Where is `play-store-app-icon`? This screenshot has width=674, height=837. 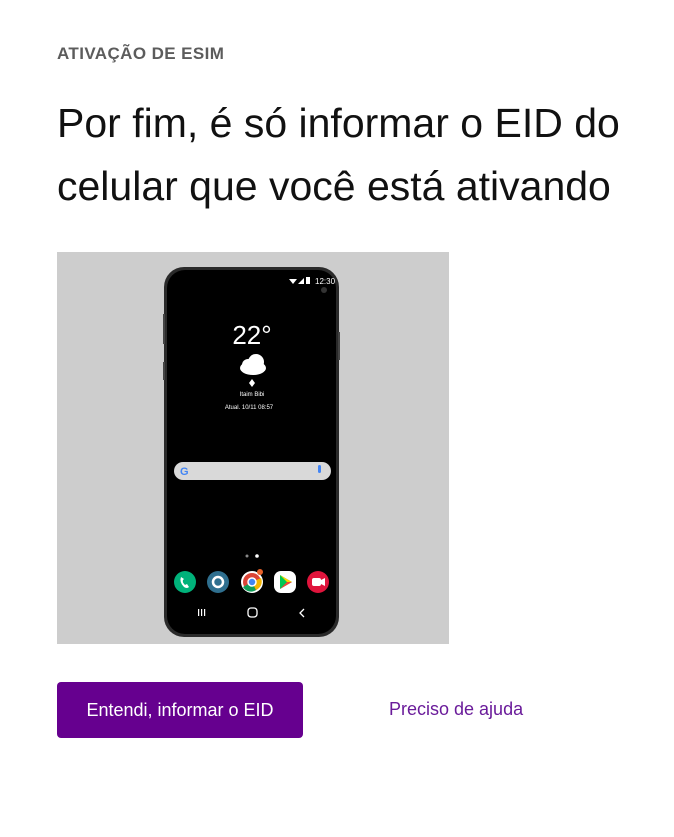
play-store-app-icon is located at coordinates (285, 582).